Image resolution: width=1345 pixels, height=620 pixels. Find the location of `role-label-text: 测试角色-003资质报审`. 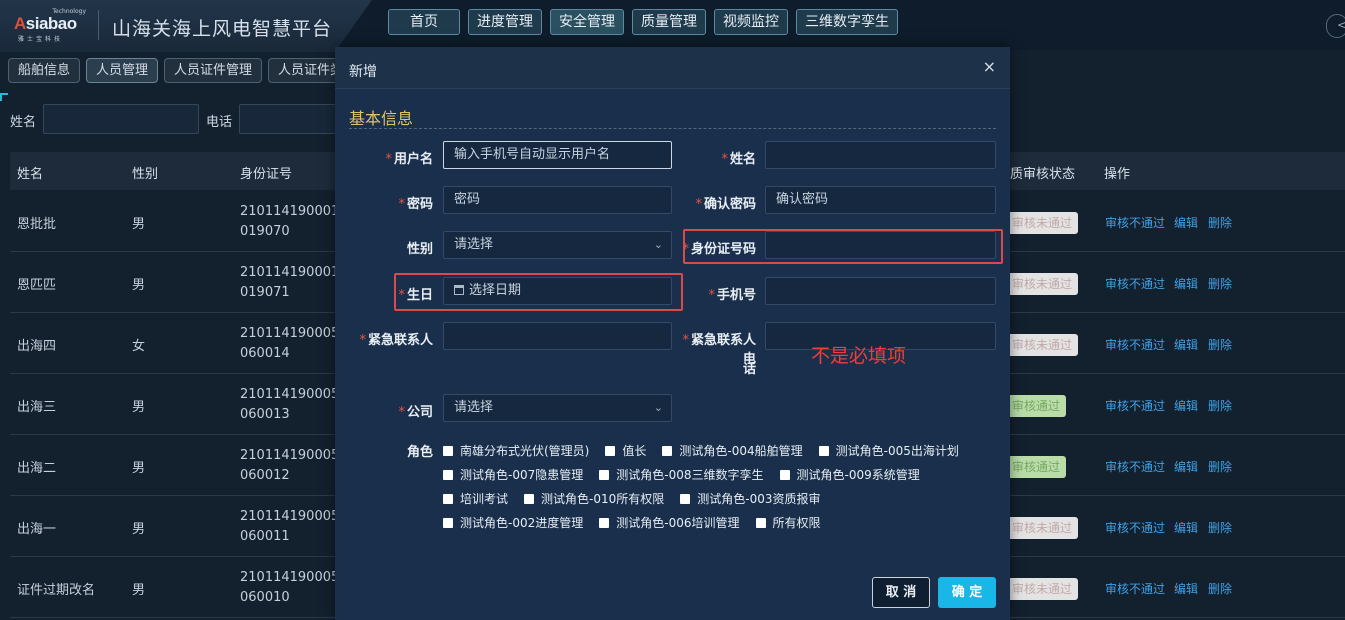

role-label-text: 测试角色-003资质报审 is located at coordinates (759, 499).